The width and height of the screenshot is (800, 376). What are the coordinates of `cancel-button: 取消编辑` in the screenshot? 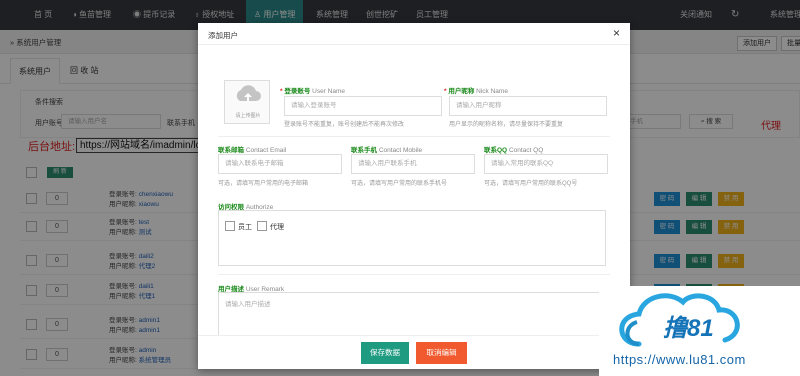 It's located at (441, 353).